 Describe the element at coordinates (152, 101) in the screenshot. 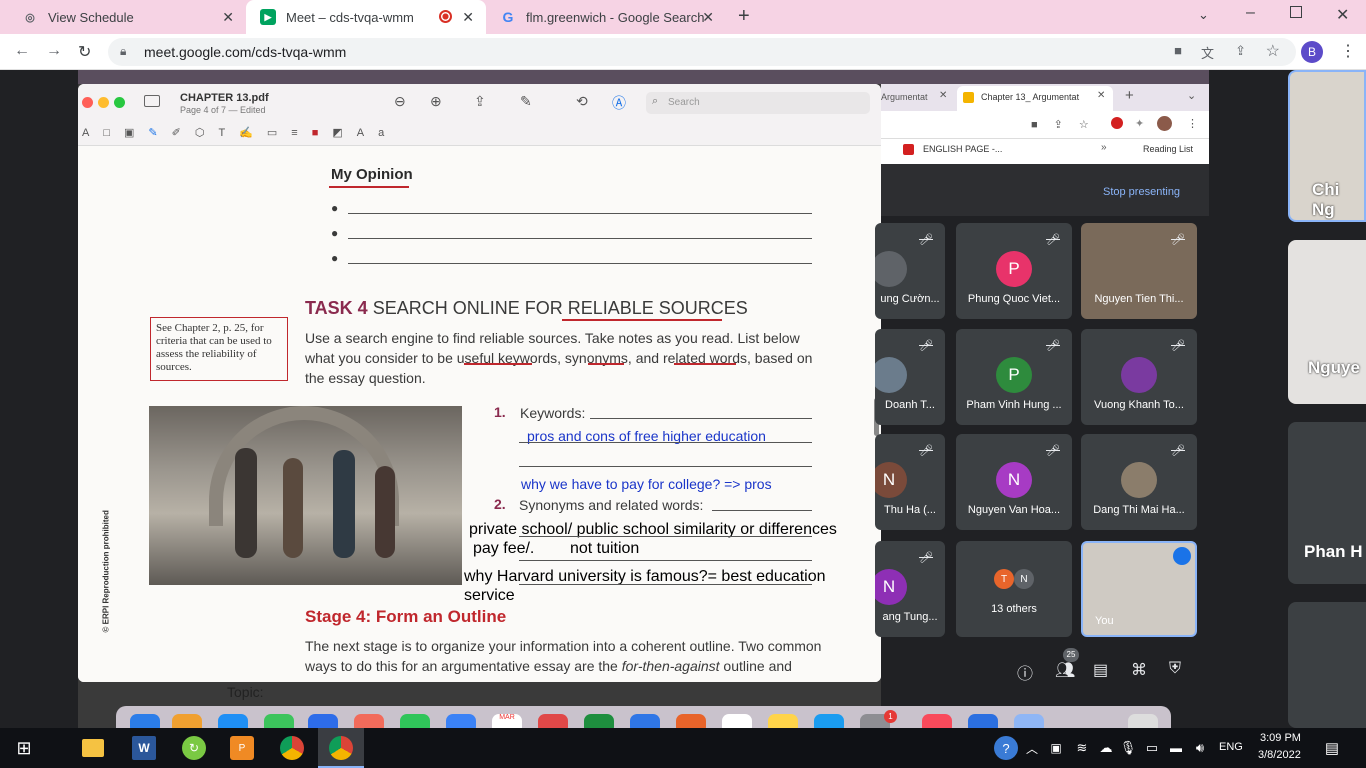

I see `sidebar-toggle-icon` at that location.